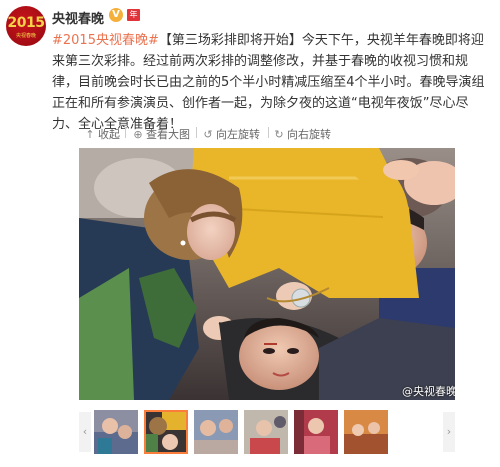 The image size is (500, 467). Describe the element at coordinates (85, 432) in the screenshot. I see `thumb-prev-arrow: ‹` at that location.